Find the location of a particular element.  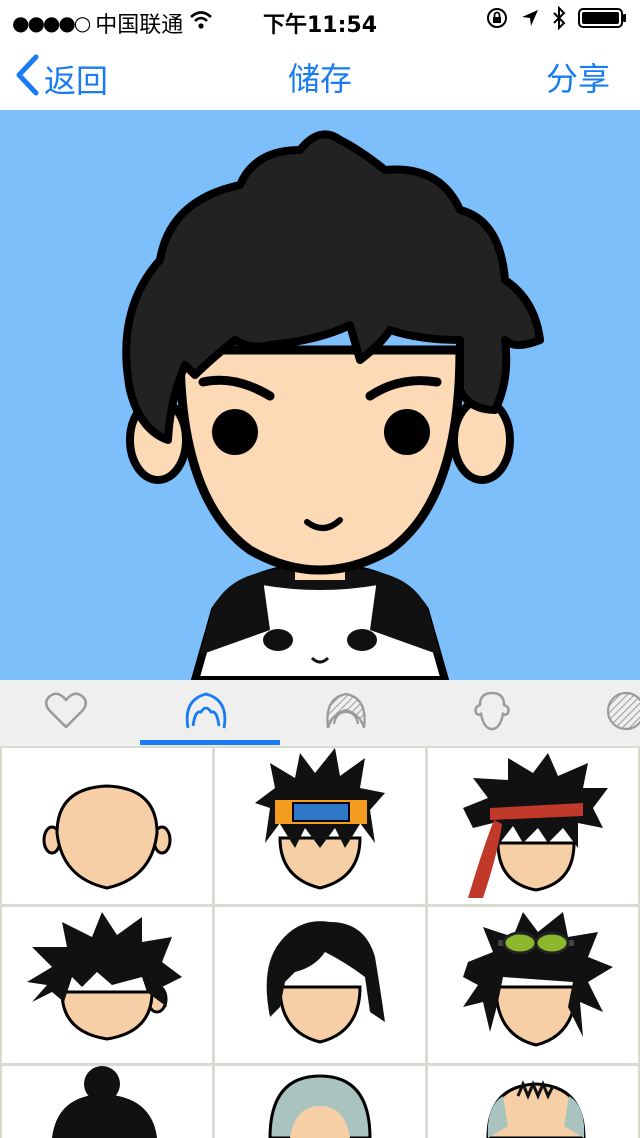

hairstyle-icon is located at coordinates (206, 713).